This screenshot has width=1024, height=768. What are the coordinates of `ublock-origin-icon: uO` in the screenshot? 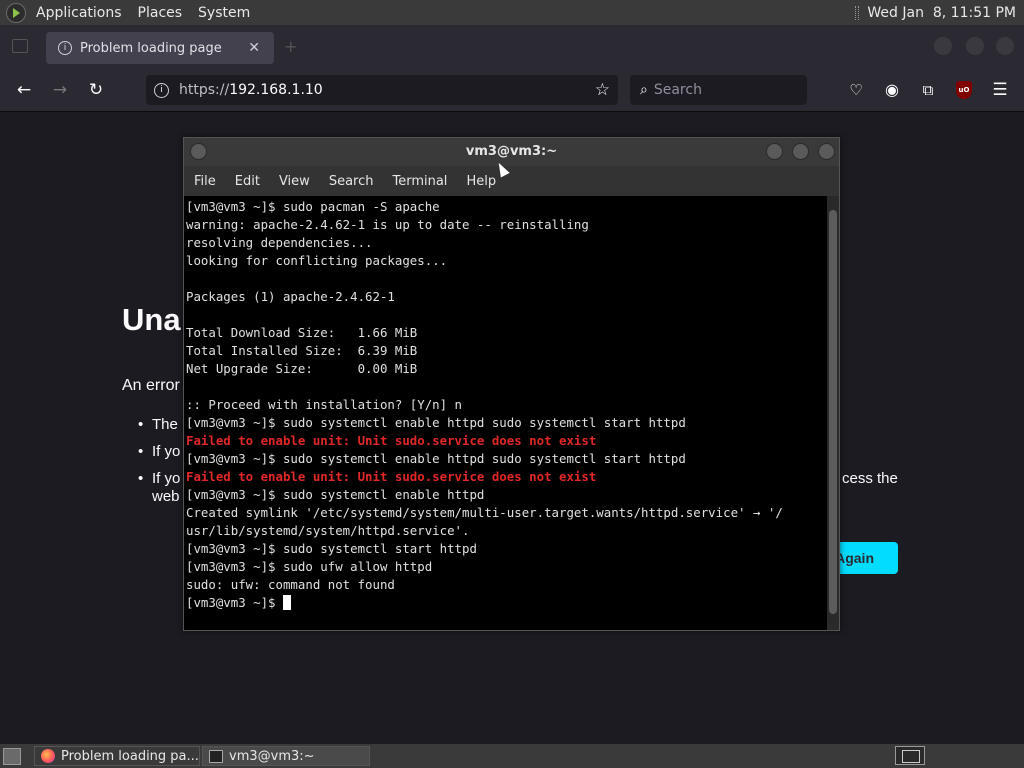 It's located at (964, 90).